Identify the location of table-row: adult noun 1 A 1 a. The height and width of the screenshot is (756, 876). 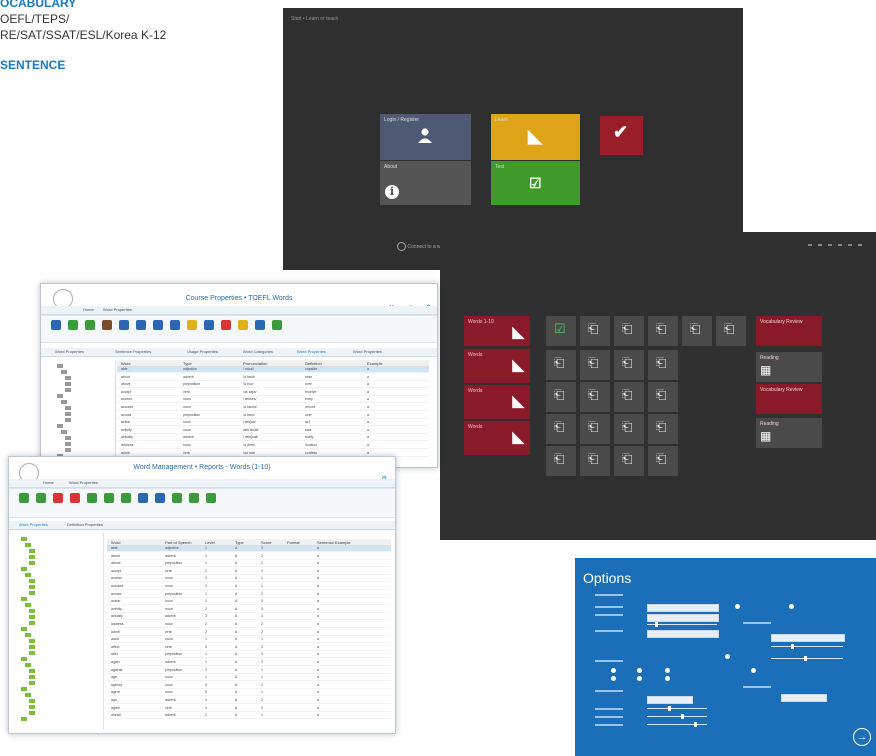
(249, 640).